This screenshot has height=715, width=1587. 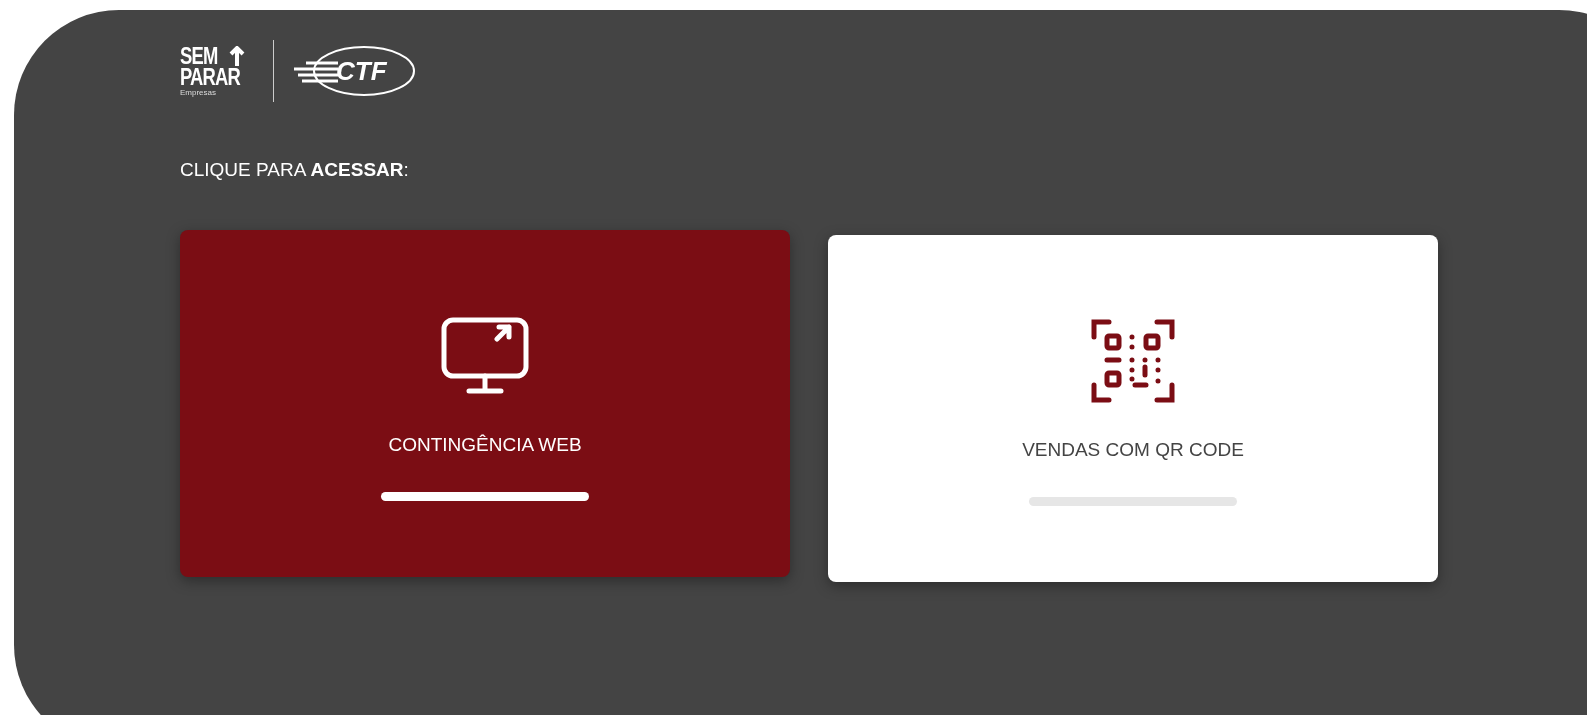 I want to click on card-label: CONTINGÊNCIA WEB, so click(x=485, y=445).